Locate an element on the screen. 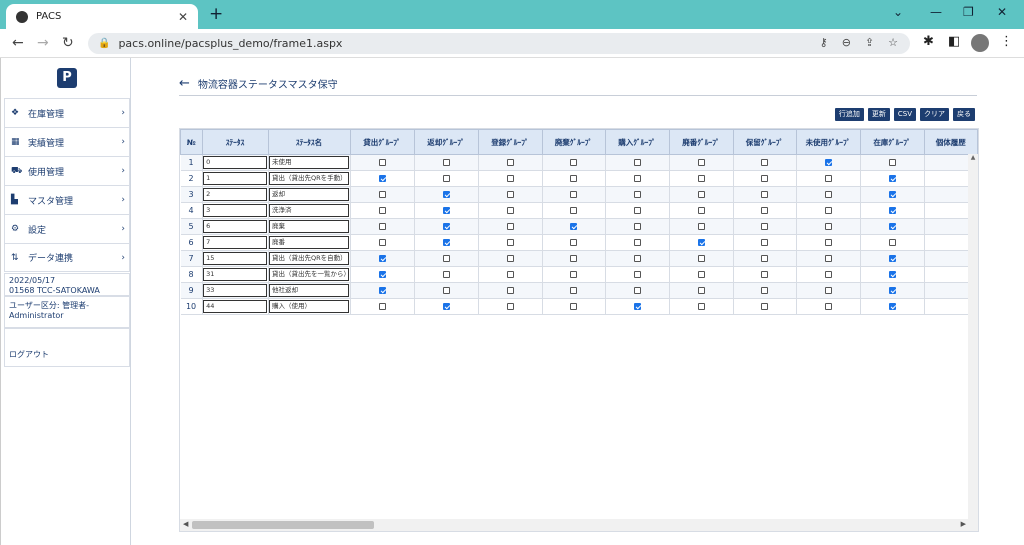 The width and height of the screenshot is (1024, 545). scroll-up-icon: ▲ is located at coordinates (973, 157).